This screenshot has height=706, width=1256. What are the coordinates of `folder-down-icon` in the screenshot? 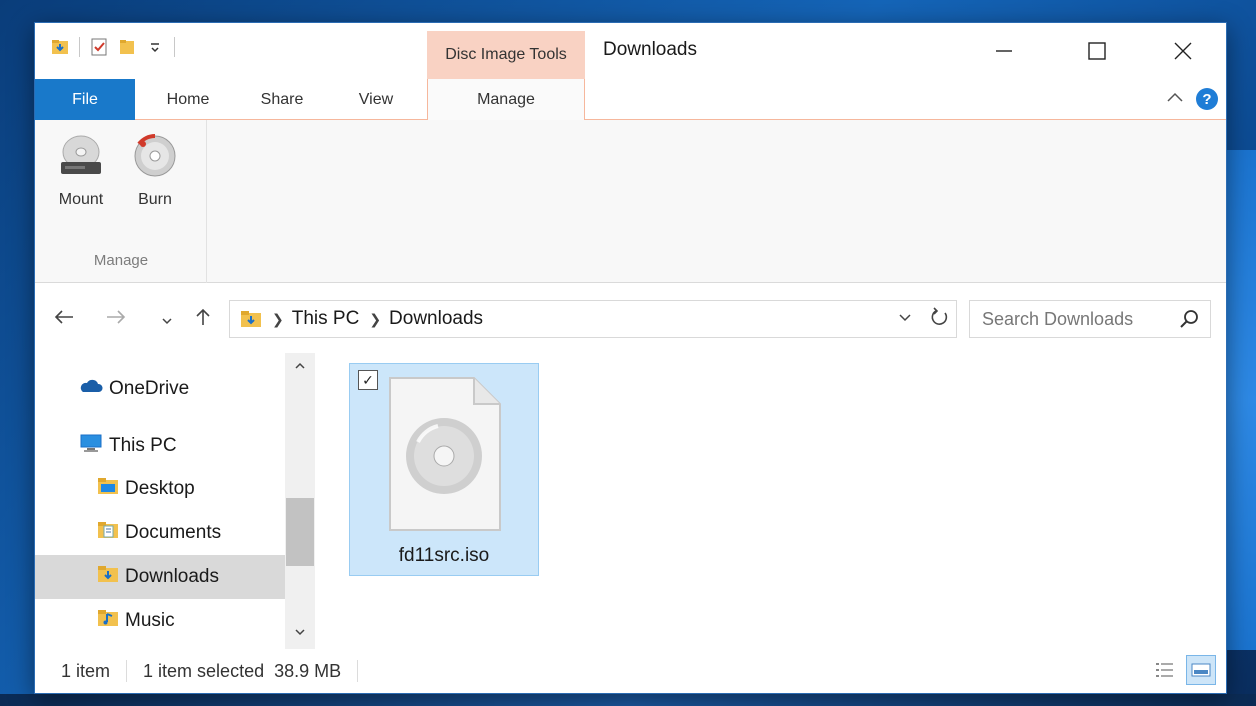 It's located at (60, 47).